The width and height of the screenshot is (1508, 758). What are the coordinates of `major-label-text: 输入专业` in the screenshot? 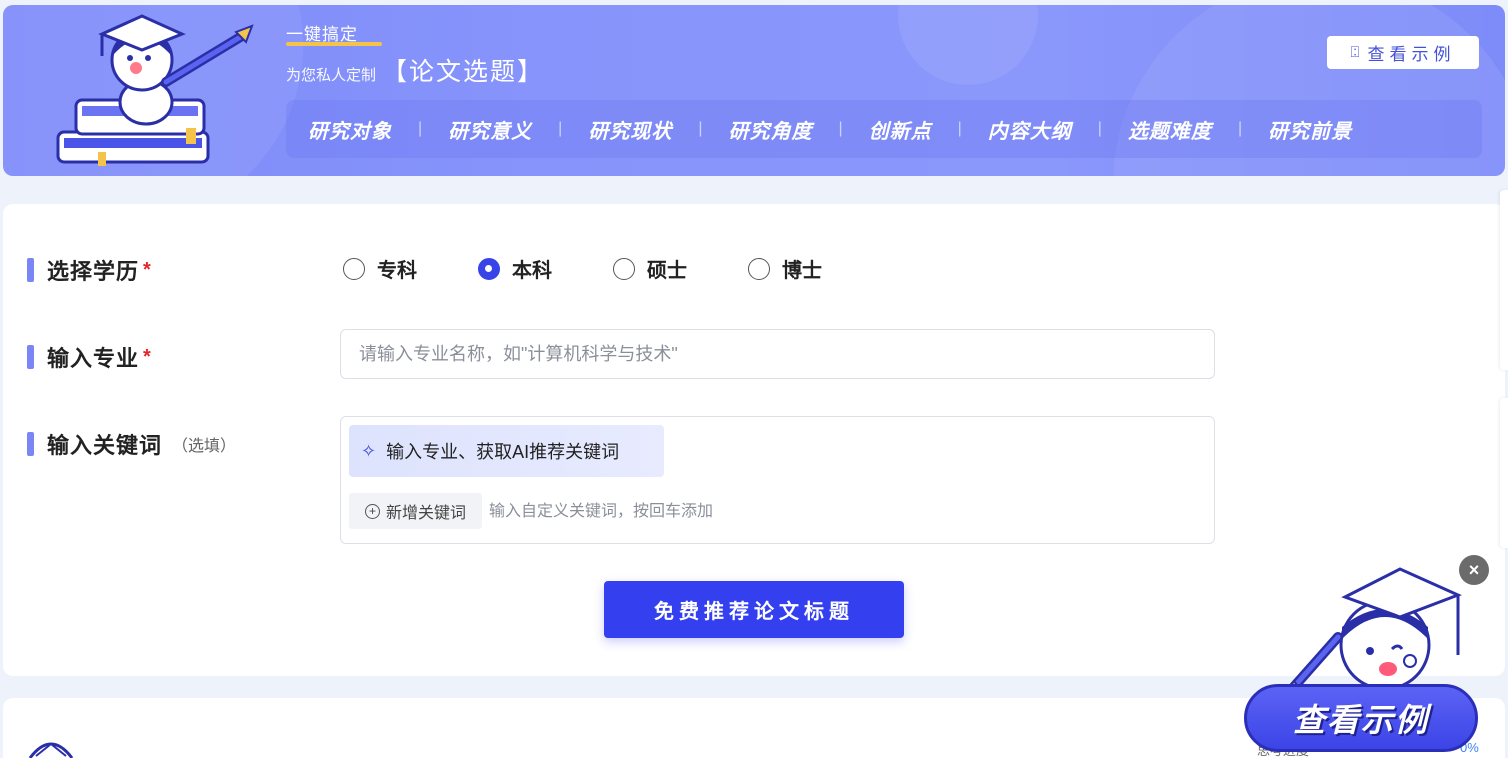 It's located at (93, 358).